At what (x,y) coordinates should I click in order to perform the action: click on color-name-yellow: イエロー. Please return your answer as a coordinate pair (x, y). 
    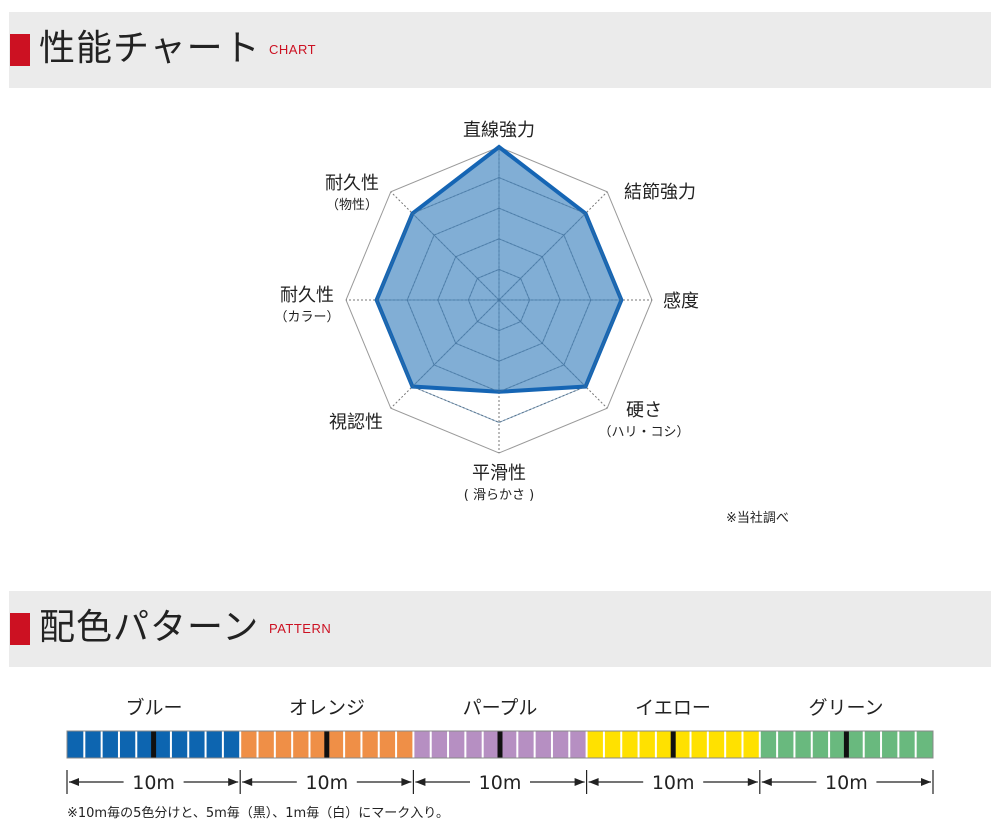
    Looking at the image, I should click on (673, 708).